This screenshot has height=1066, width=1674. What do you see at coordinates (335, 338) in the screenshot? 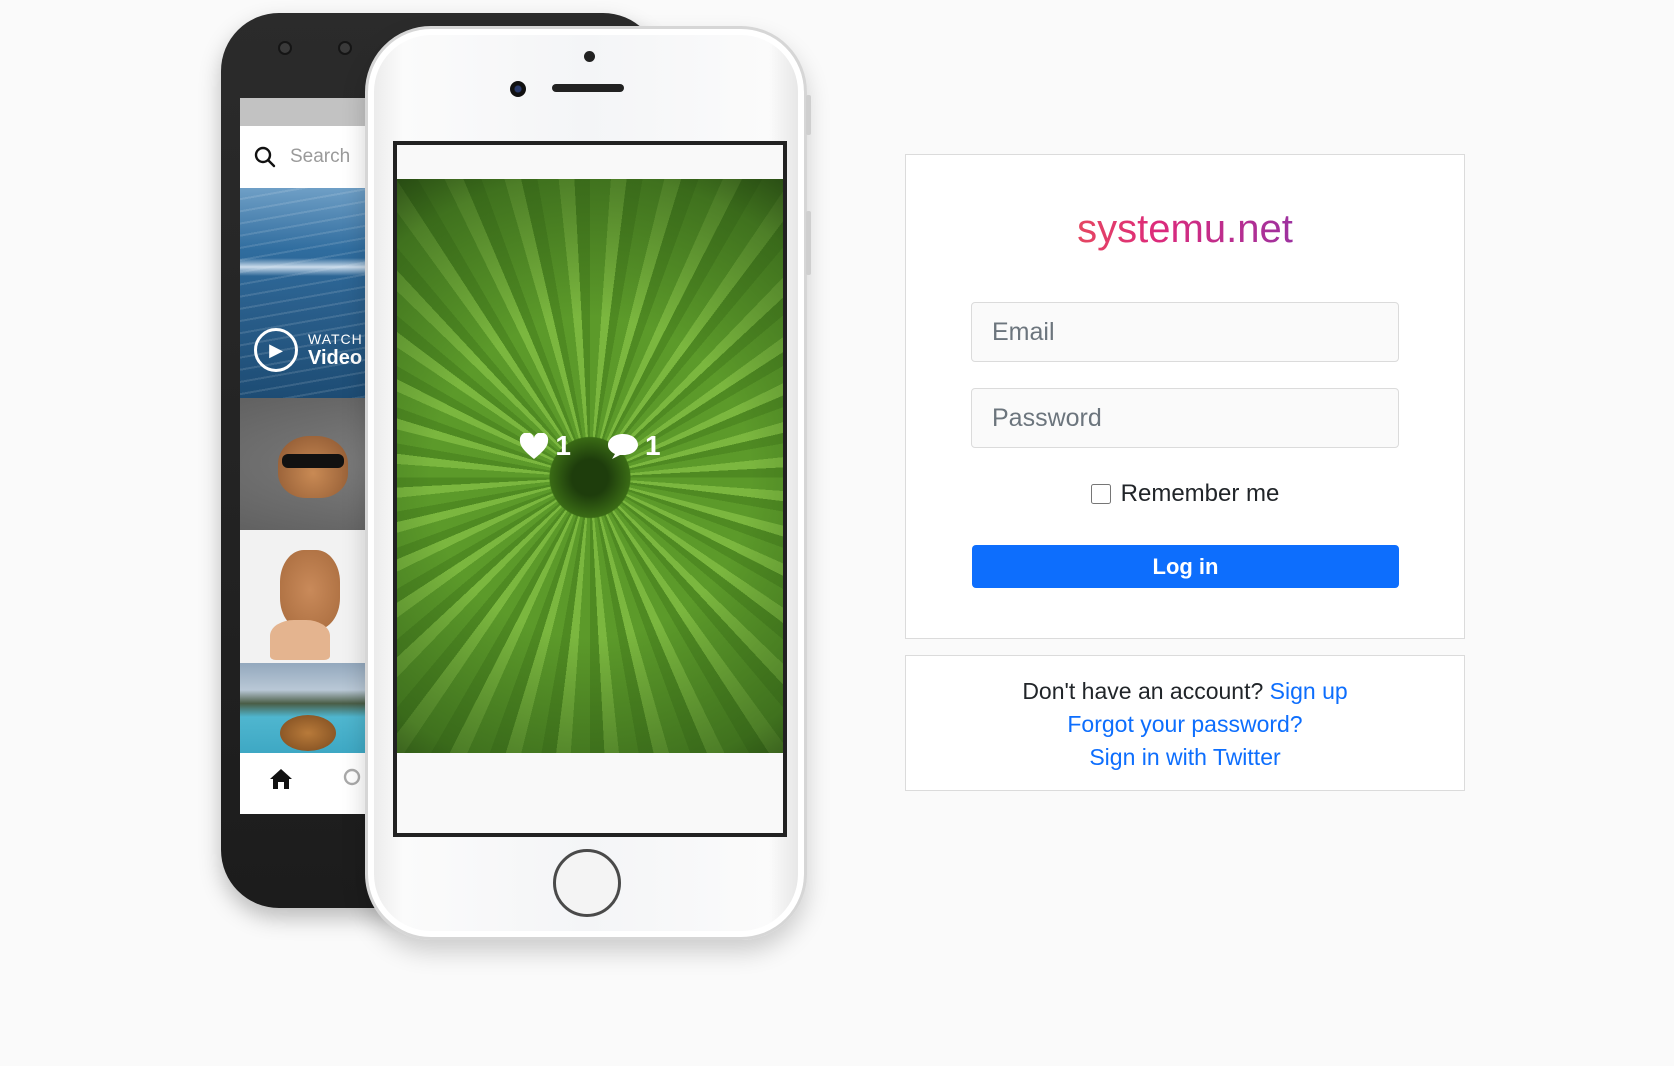
I see `watch-label: WATCH` at bounding box center [335, 338].